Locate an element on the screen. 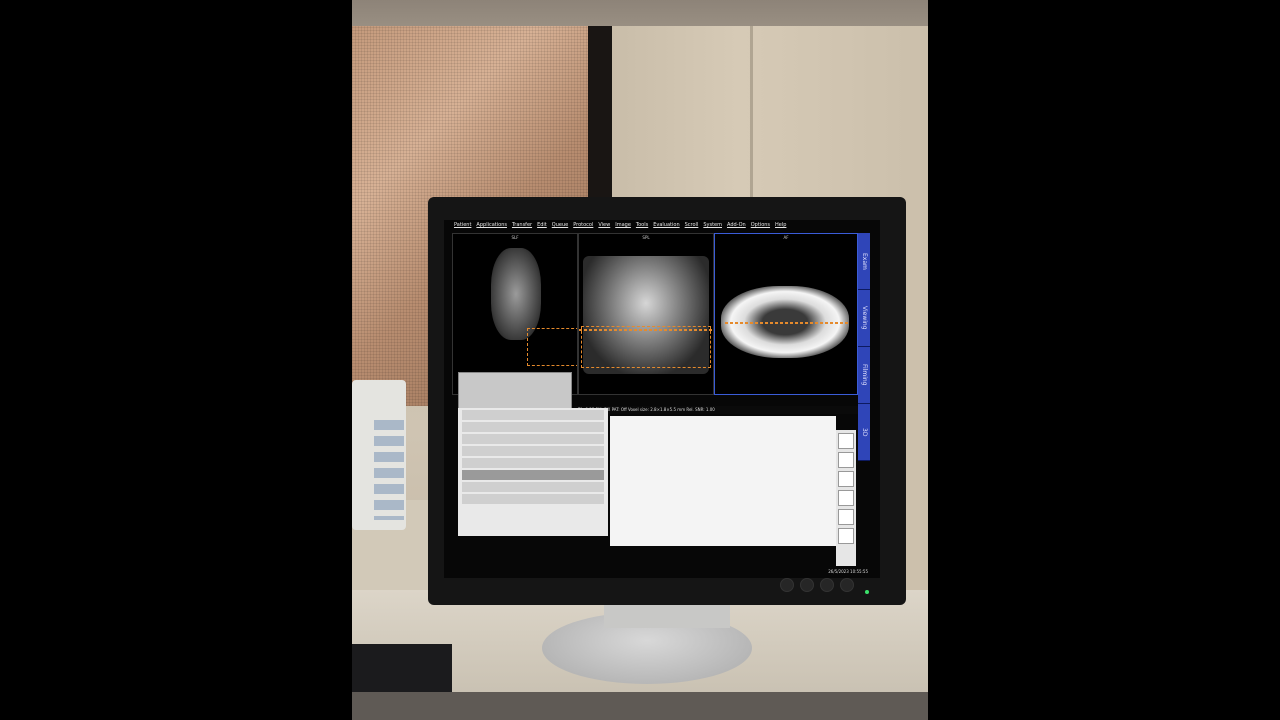 The image size is (1280, 720). menu-transfer: Transfer is located at coordinates (522, 225).